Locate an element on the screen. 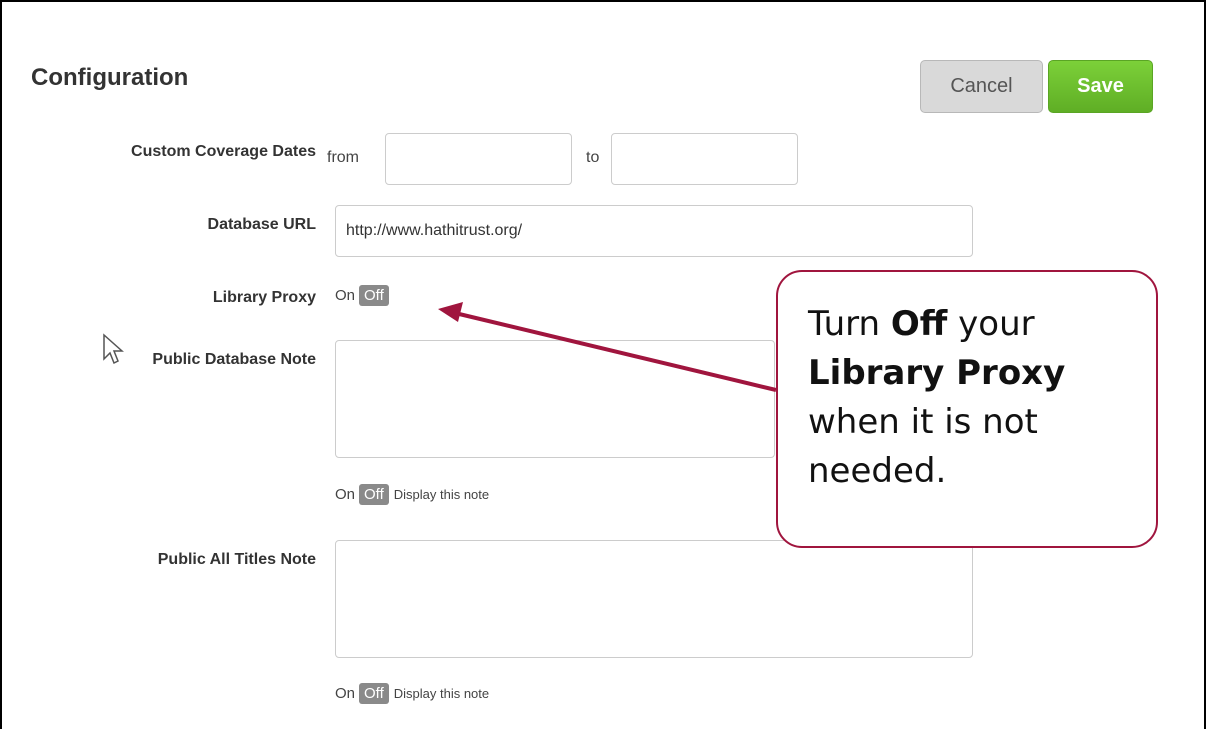 Image resolution: width=1213 pixels, height=729 pixels. public-database-note-label: Public Database Note is located at coordinates (234, 359).